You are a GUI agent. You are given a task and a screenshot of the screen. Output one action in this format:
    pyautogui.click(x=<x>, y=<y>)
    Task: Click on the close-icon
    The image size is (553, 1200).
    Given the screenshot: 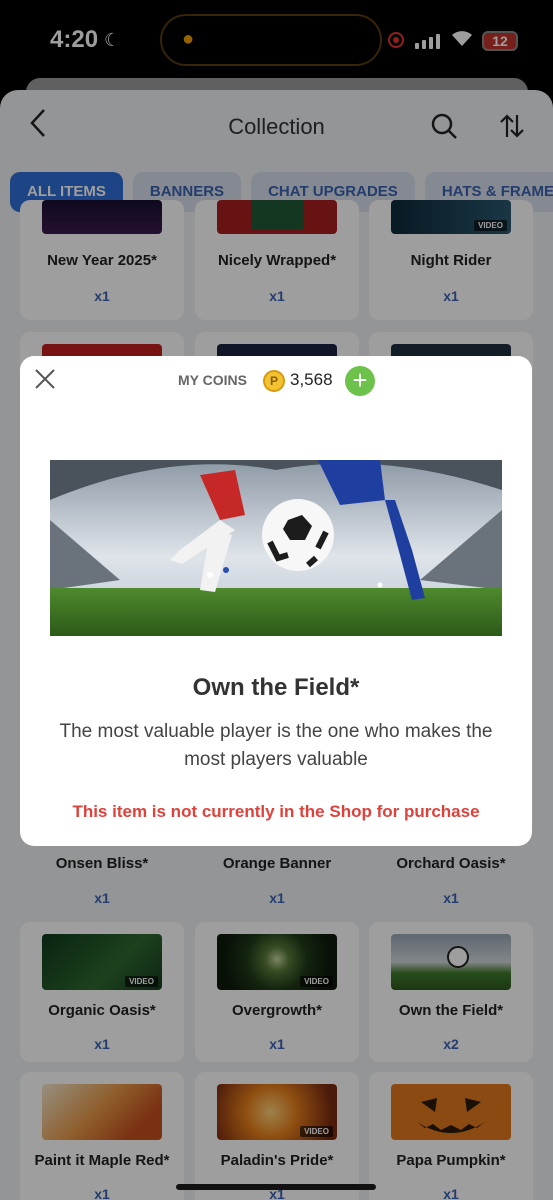 What is the action you would take?
    pyautogui.click(x=45, y=379)
    